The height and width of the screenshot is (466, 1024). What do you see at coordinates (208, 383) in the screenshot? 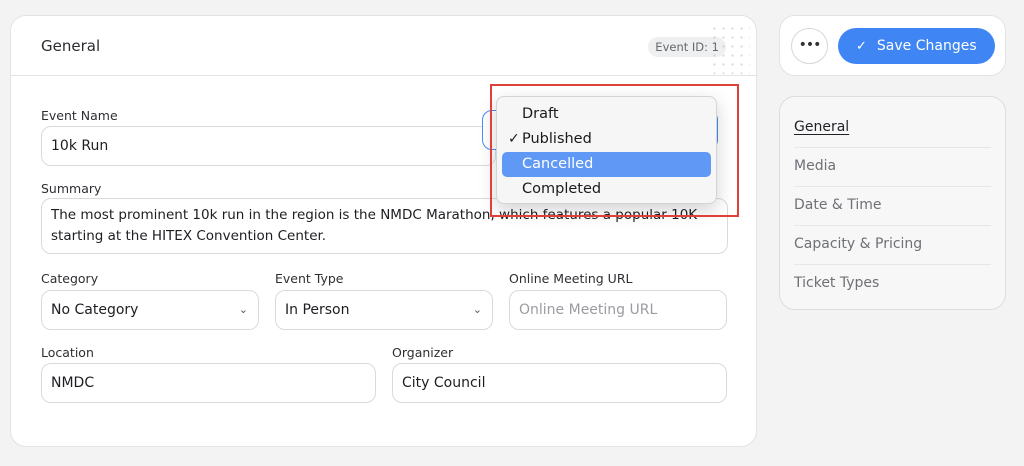
I see `location-input: NMDC` at bounding box center [208, 383].